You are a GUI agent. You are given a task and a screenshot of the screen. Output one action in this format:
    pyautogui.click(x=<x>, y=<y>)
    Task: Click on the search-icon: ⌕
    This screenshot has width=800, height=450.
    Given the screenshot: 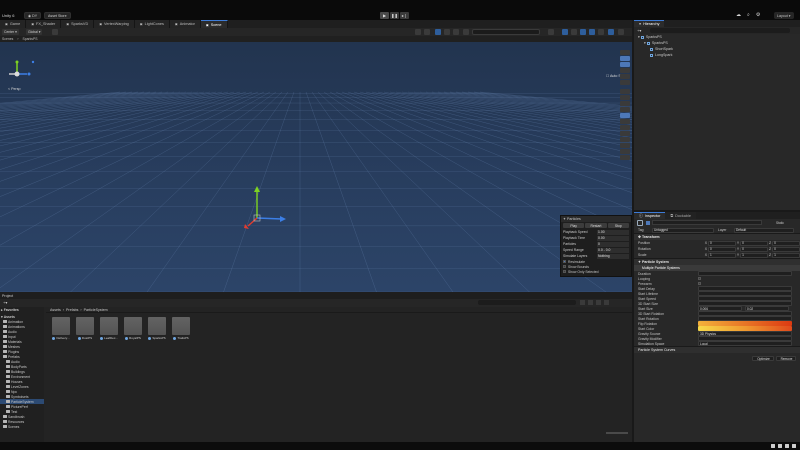 What is the action you would take?
    pyautogui.click(x=748, y=15)
    